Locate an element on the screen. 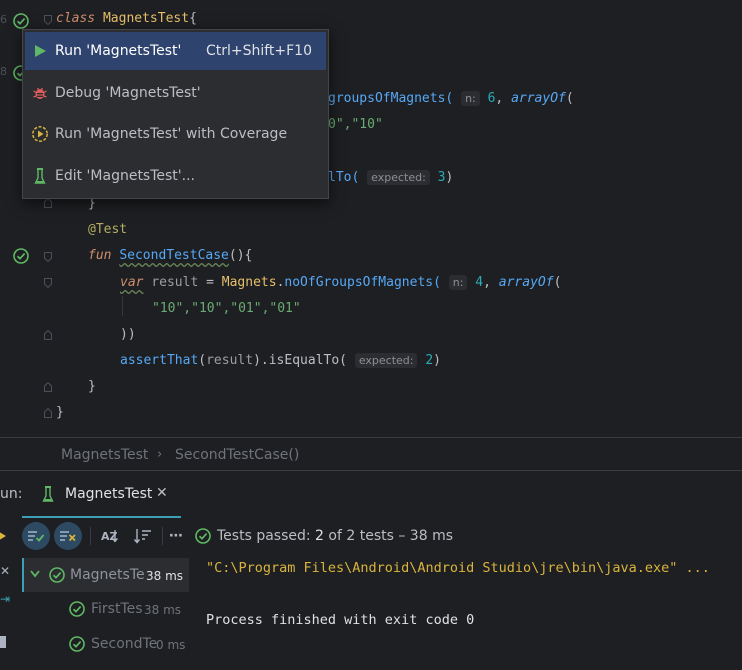  code-line: lTo( expected: 3) is located at coordinates (391, 177).